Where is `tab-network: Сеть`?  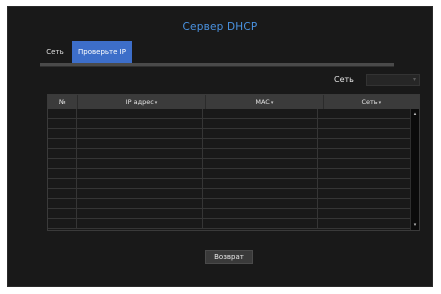
tab-network: Сеть is located at coordinates (55, 52).